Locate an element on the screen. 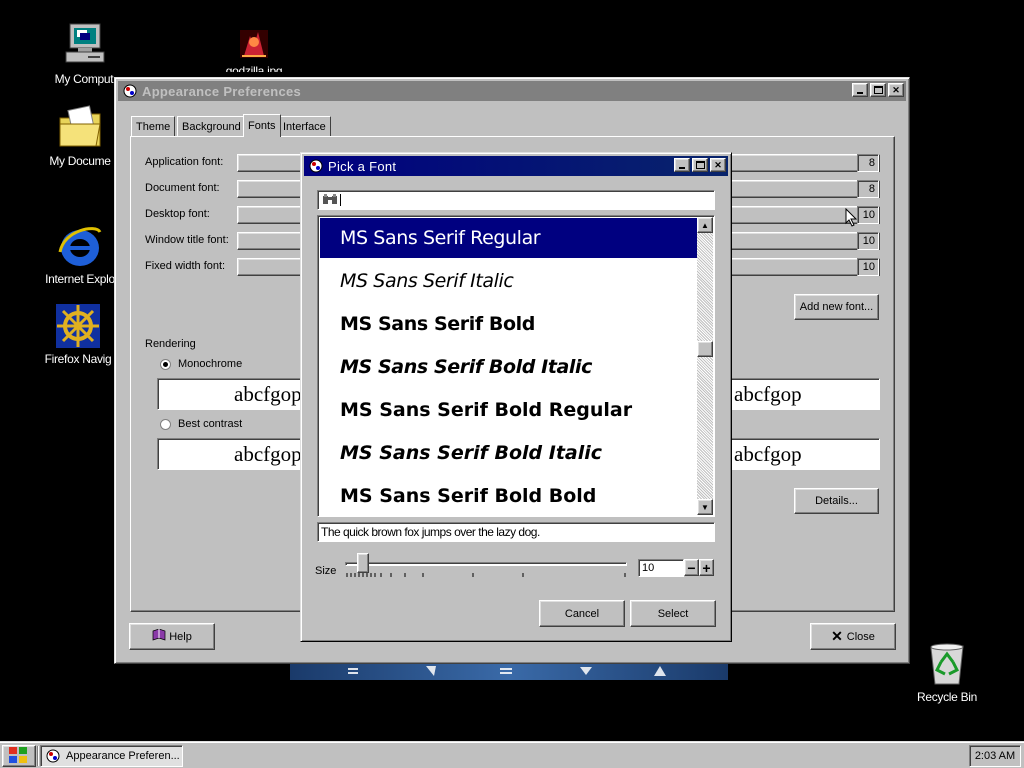 The width and height of the screenshot is (1024, 768). button-label: Cancel is located at coordinates (582, 613).